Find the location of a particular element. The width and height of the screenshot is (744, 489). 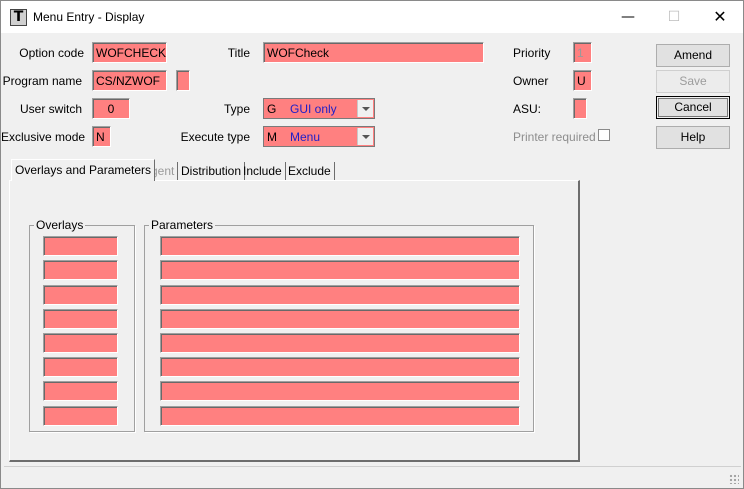

tab-exclude: Exclude is located at coordinates (310, 171).